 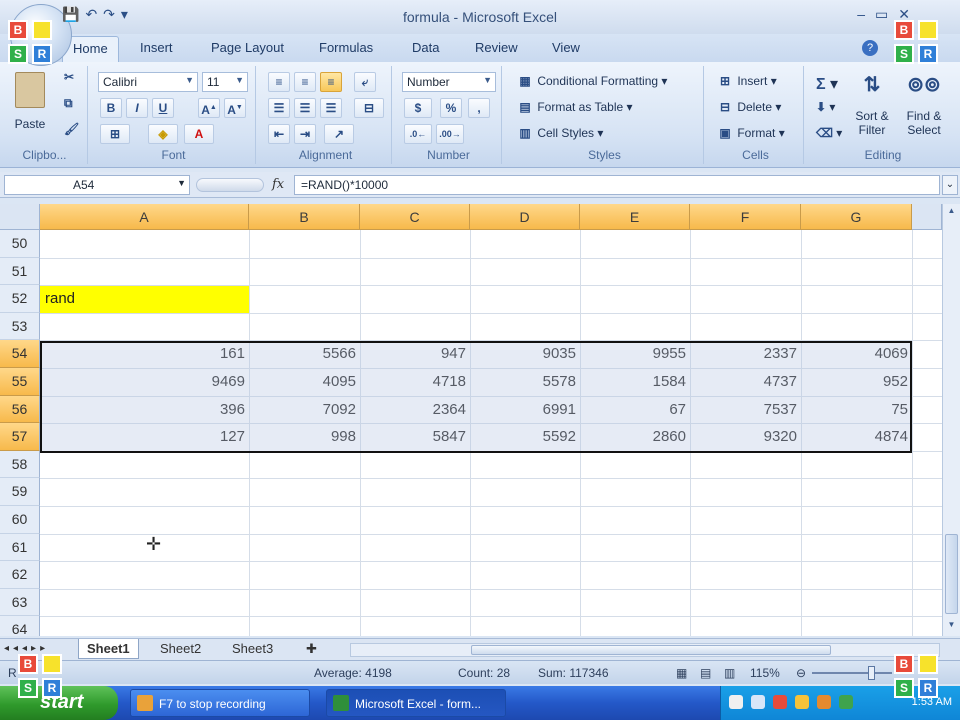 What do you see at coordinates (305, 108) in the screenshot?
I see `align-center-icon: ☰` at bounding box center [305, 108].